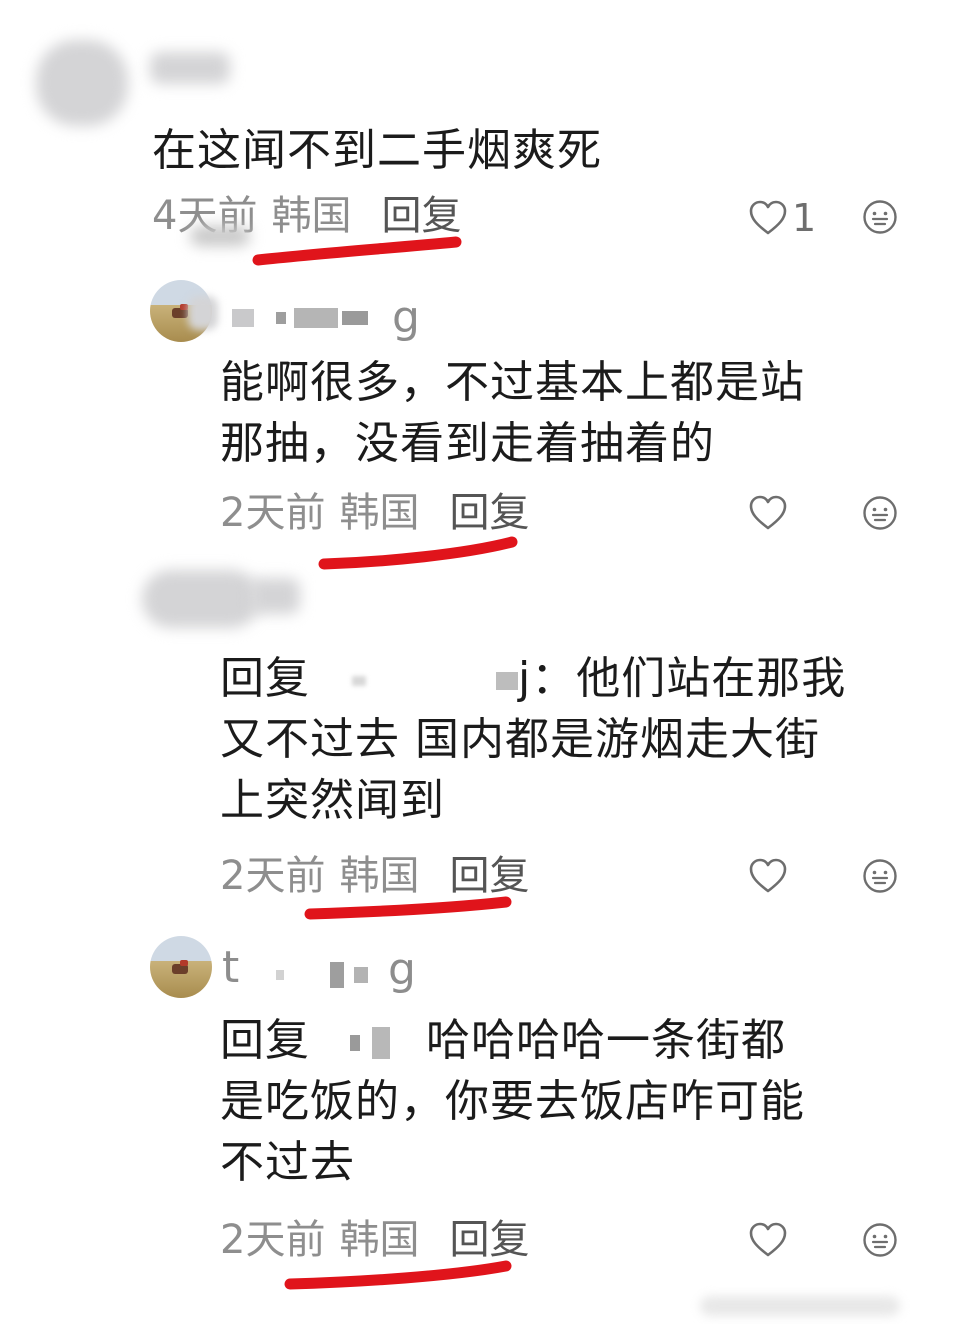 The image size is (956, 1324). I want to click on comment-line: 回复 哈哈哈哈一条街都, so click(512, 1040).